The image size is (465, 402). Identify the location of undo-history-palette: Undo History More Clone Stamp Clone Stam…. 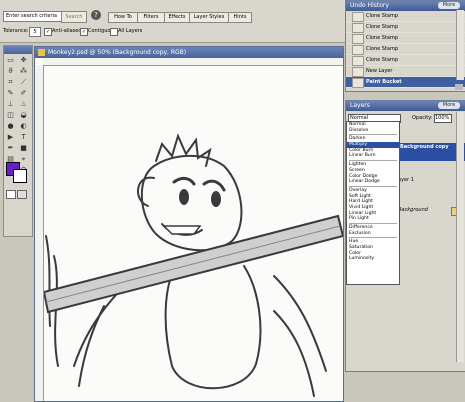
(405, 46).